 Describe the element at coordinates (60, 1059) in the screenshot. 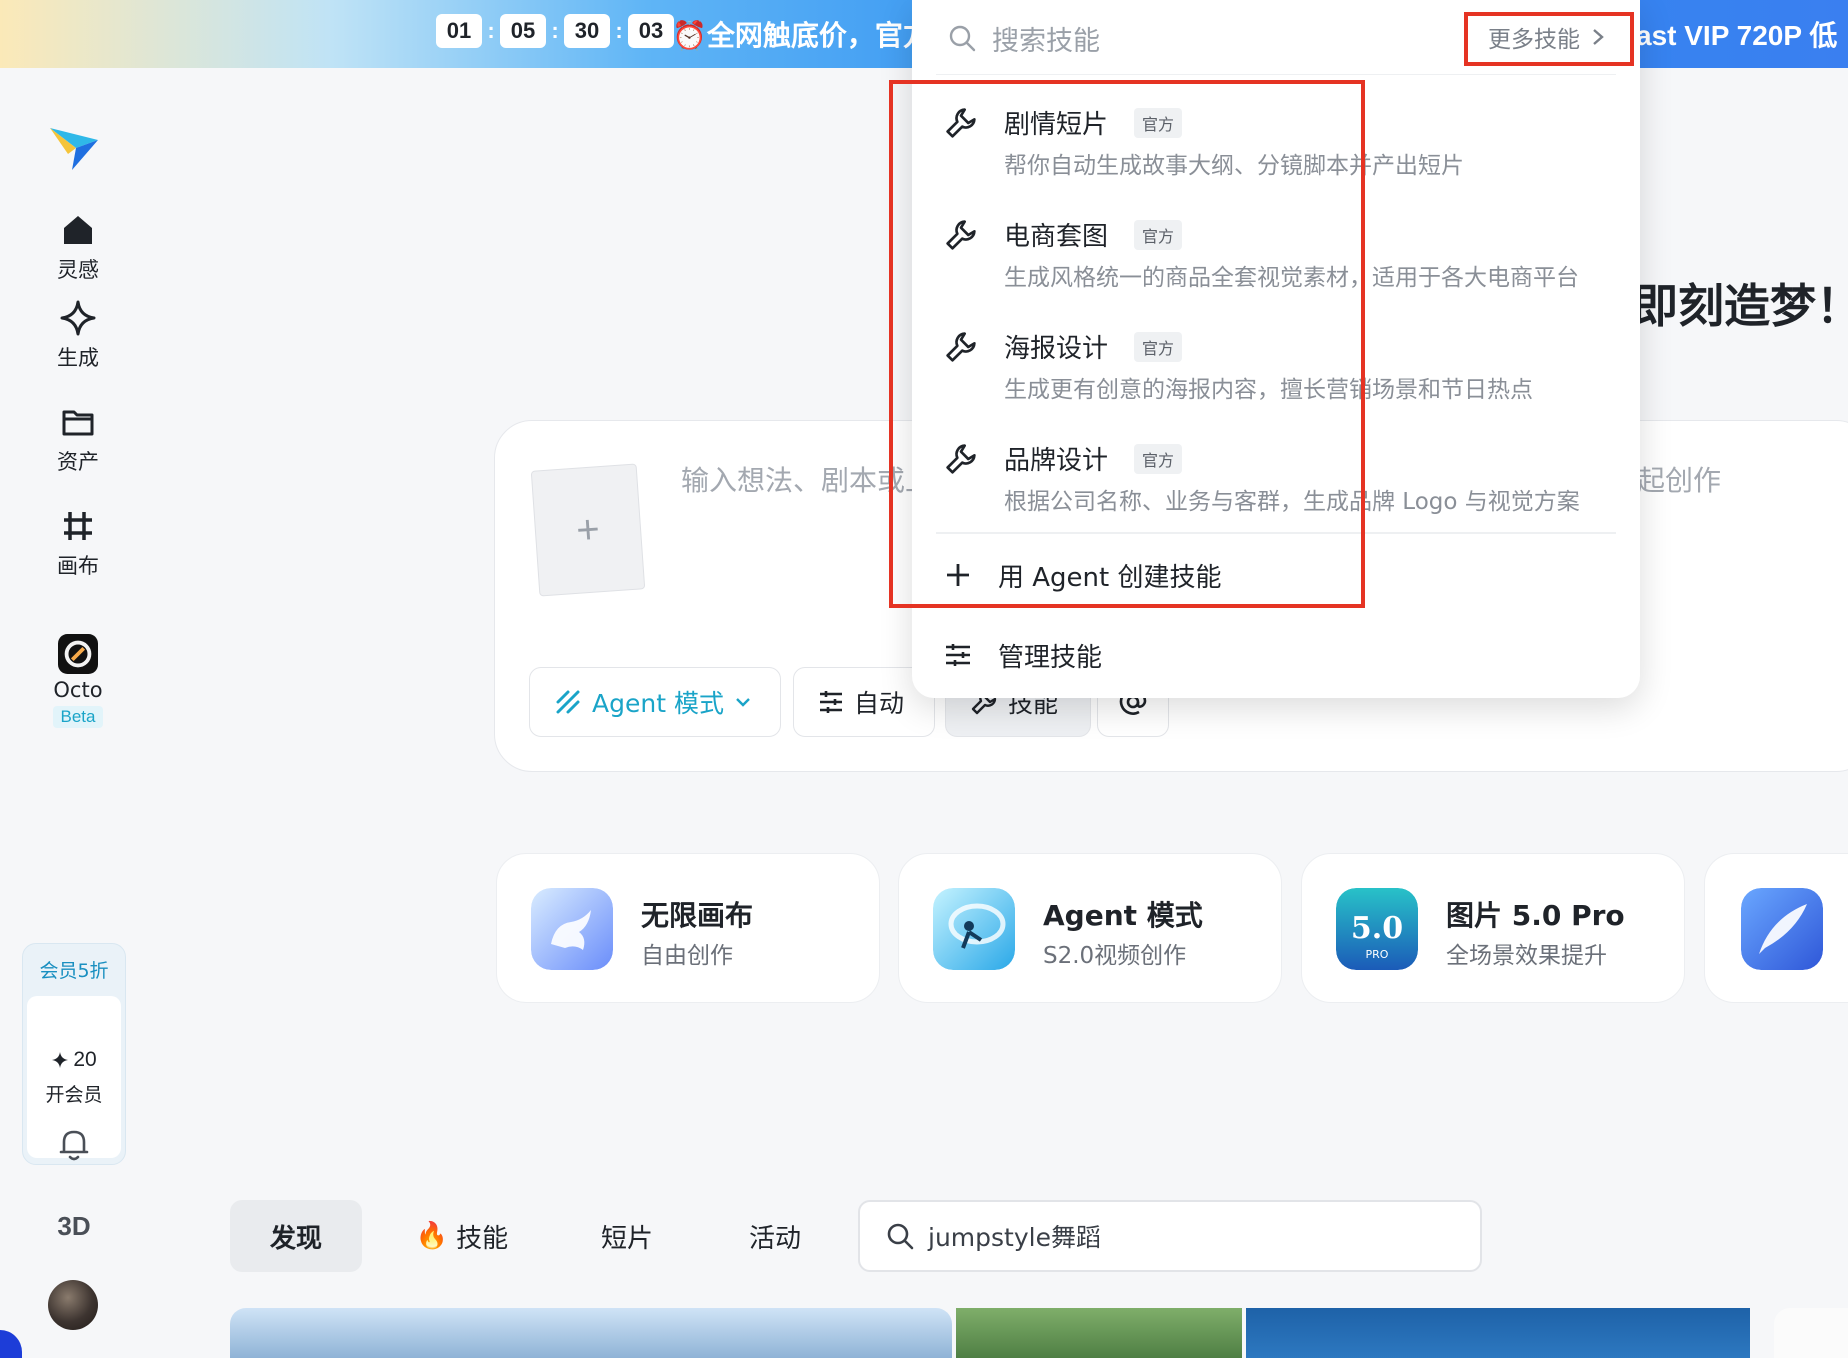

I see `star-icon` at that location.